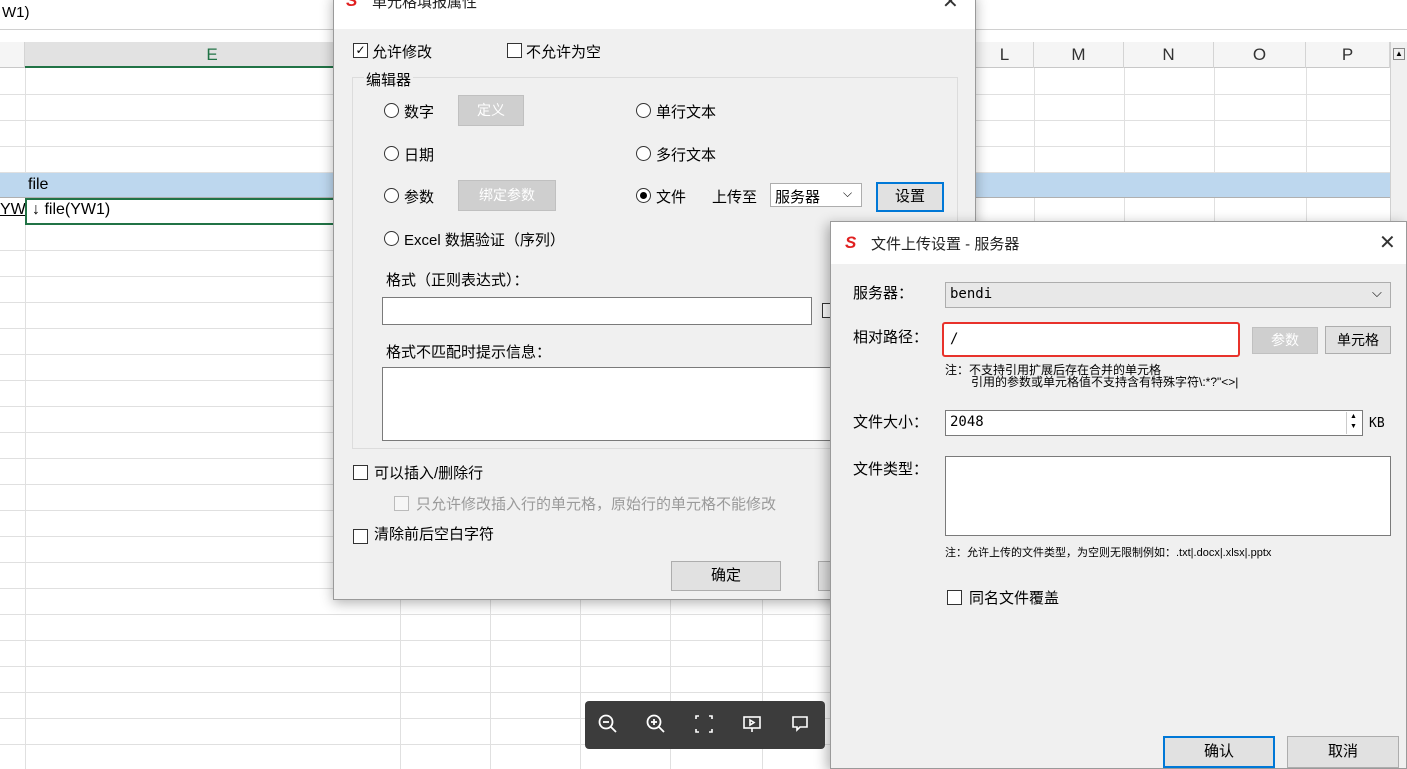  Describe the element at coordinates (457, 280) in the screenshot. I see `format-label: 格式（正则表达式）：` at that location.